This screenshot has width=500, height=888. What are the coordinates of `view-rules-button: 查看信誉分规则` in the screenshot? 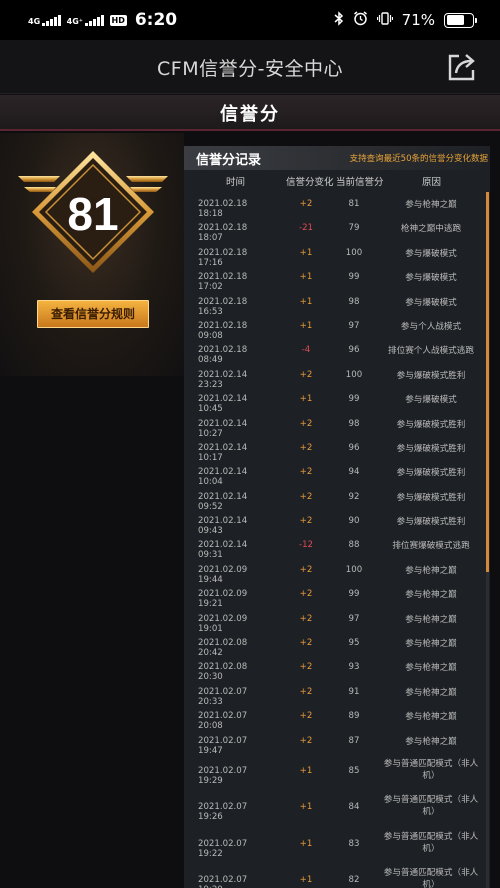 It's located at (93, 314).